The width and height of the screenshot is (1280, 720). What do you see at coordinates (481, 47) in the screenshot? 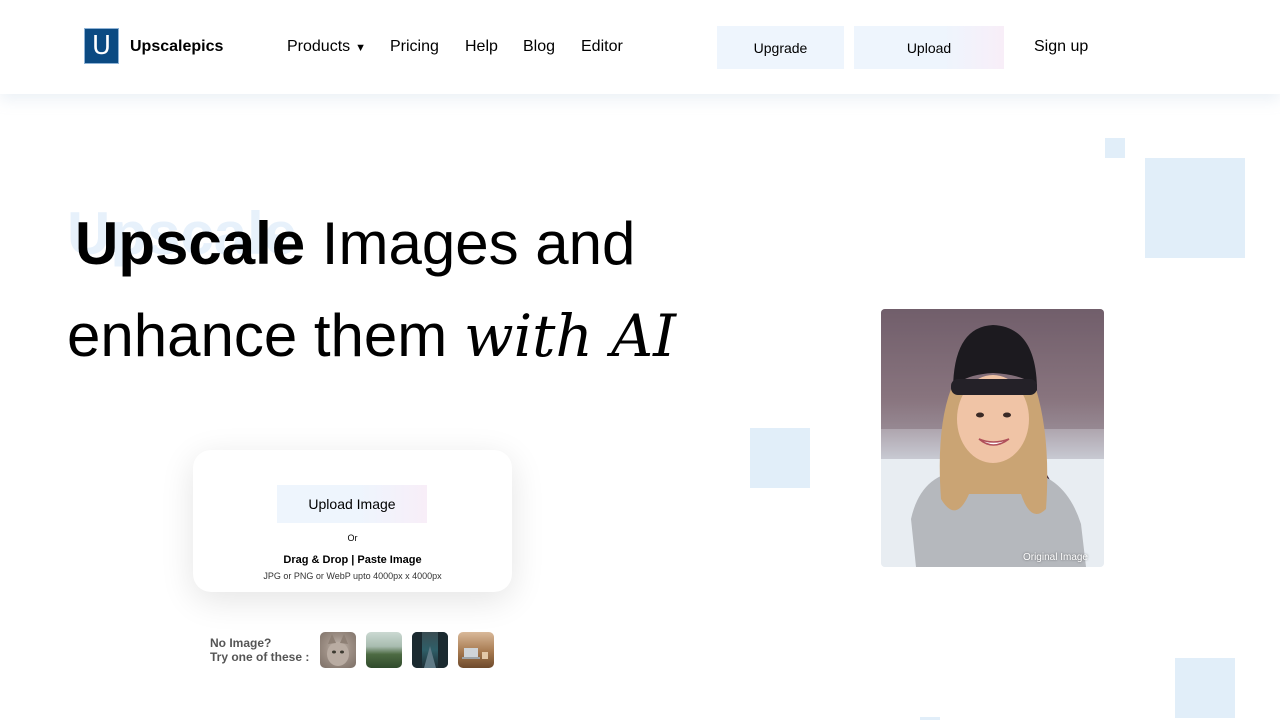
I see `nav-help: Help` at bounding box center [481, 47].